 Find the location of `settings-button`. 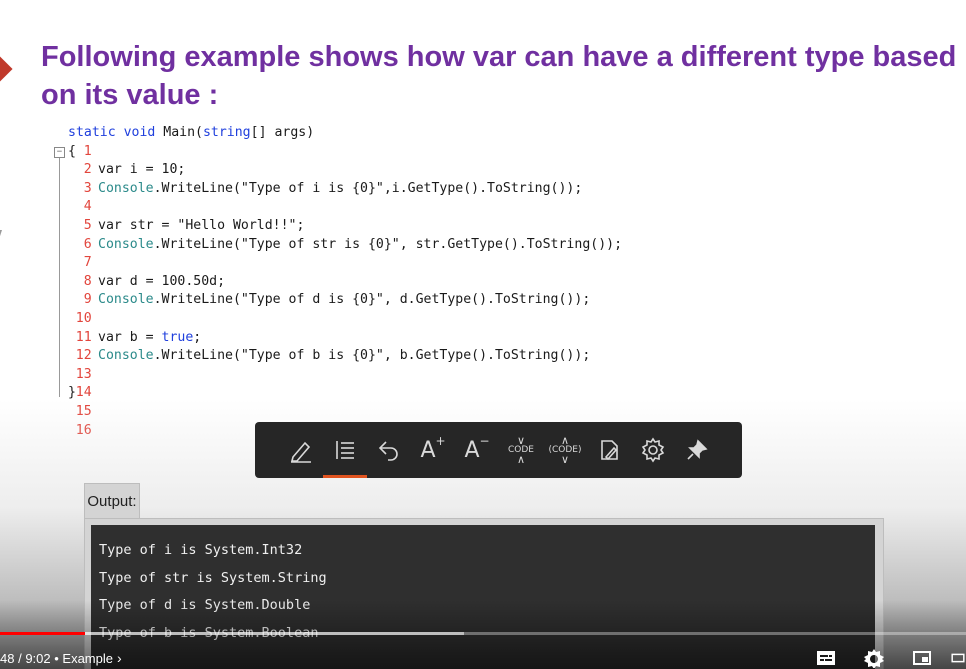

settings-button is located at coordinates (653, 450).